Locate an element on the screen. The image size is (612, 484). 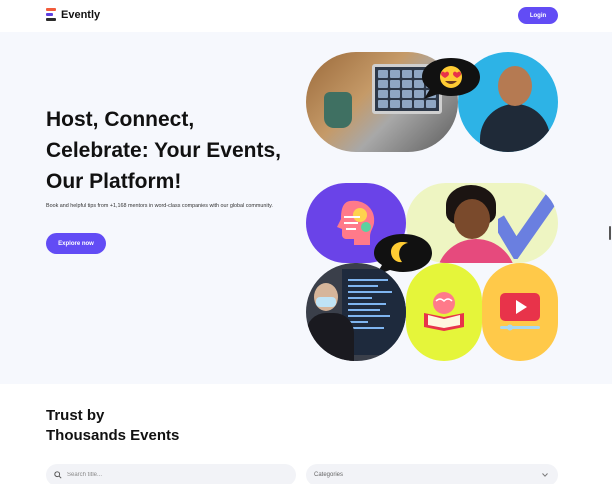
categories-dropdown: Categories is located at coordinates (432, 474).